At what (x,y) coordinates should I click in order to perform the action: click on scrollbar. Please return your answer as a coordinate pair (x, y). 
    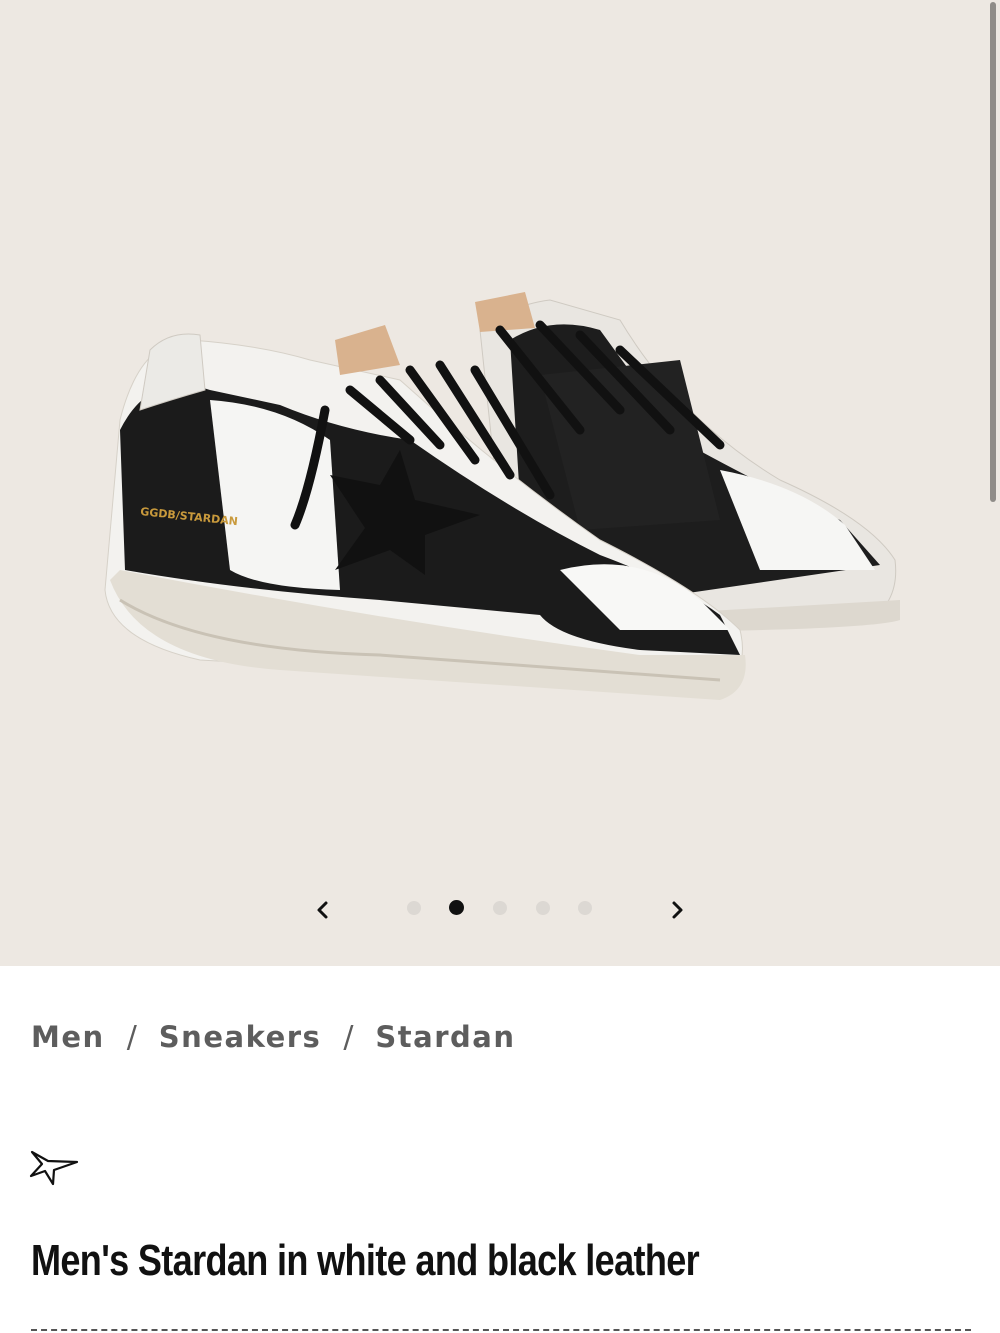
    Looking at the image, I should click on (993, 252).